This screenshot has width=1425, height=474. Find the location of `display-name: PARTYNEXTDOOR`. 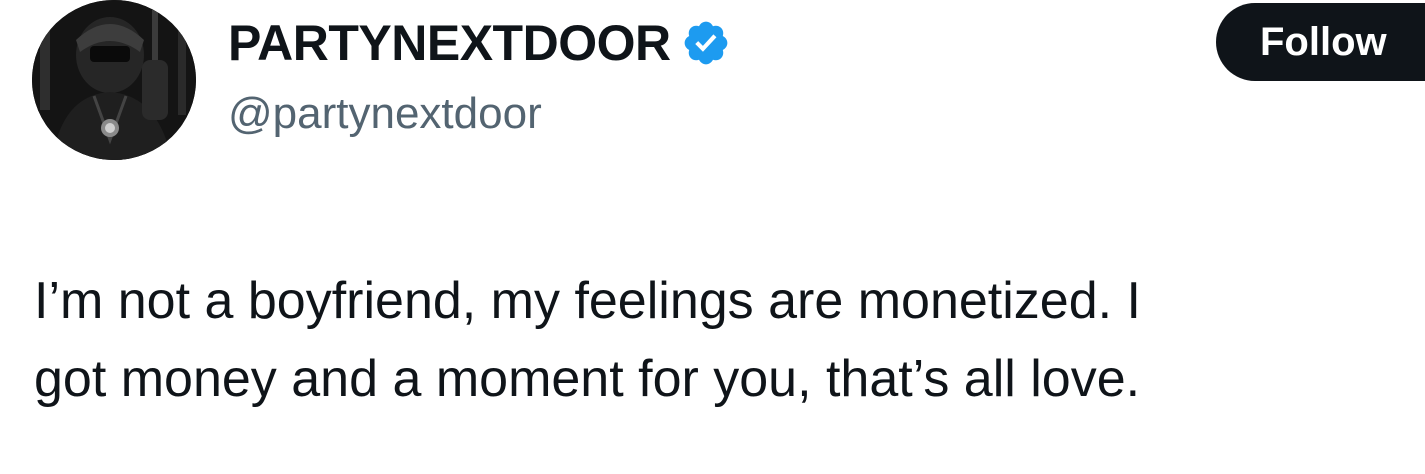

display-name: PARTYNEXTDOOR is located at coordinates (479, 43).